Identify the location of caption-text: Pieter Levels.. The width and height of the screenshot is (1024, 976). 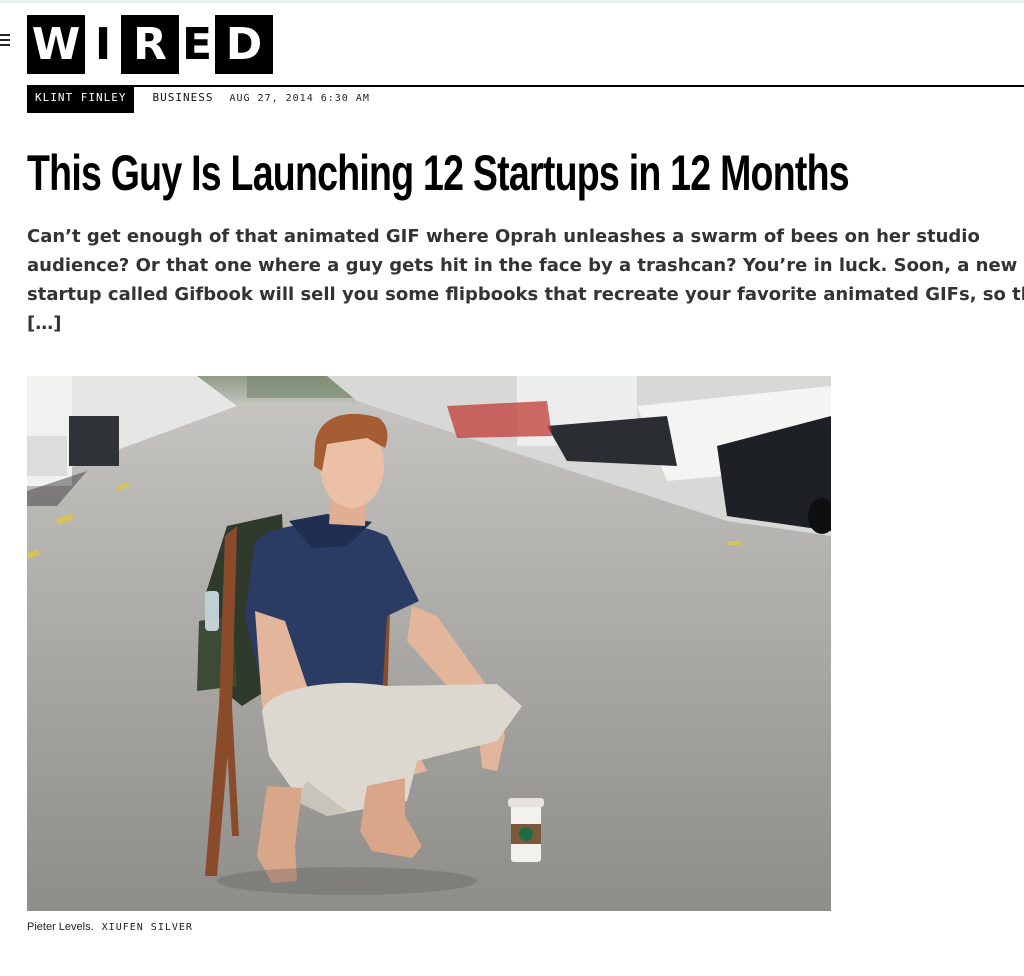
(60, 927).